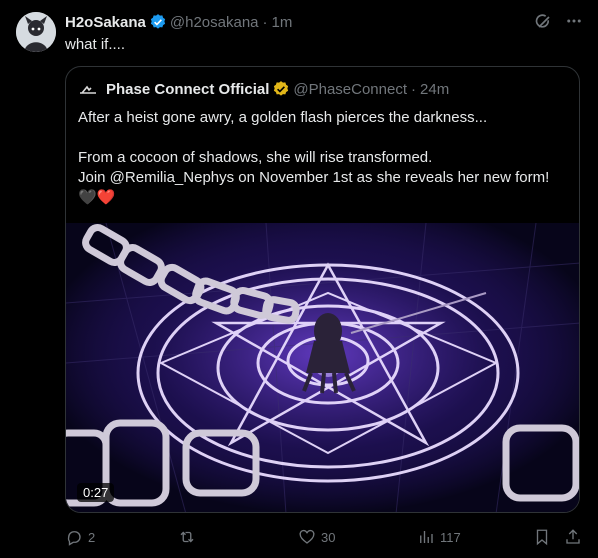 The width and height of the screenshot is (598, 558). I want to click on reply-count: 2, so click(92, 537).